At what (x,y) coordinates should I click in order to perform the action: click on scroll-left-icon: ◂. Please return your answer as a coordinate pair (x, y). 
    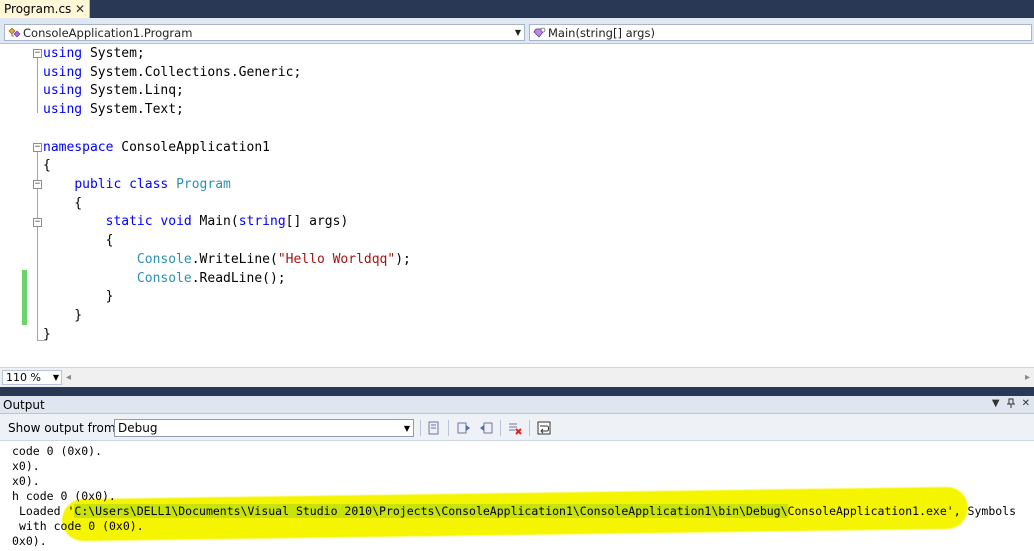
    Looking at the image, I should click on (68, 377).